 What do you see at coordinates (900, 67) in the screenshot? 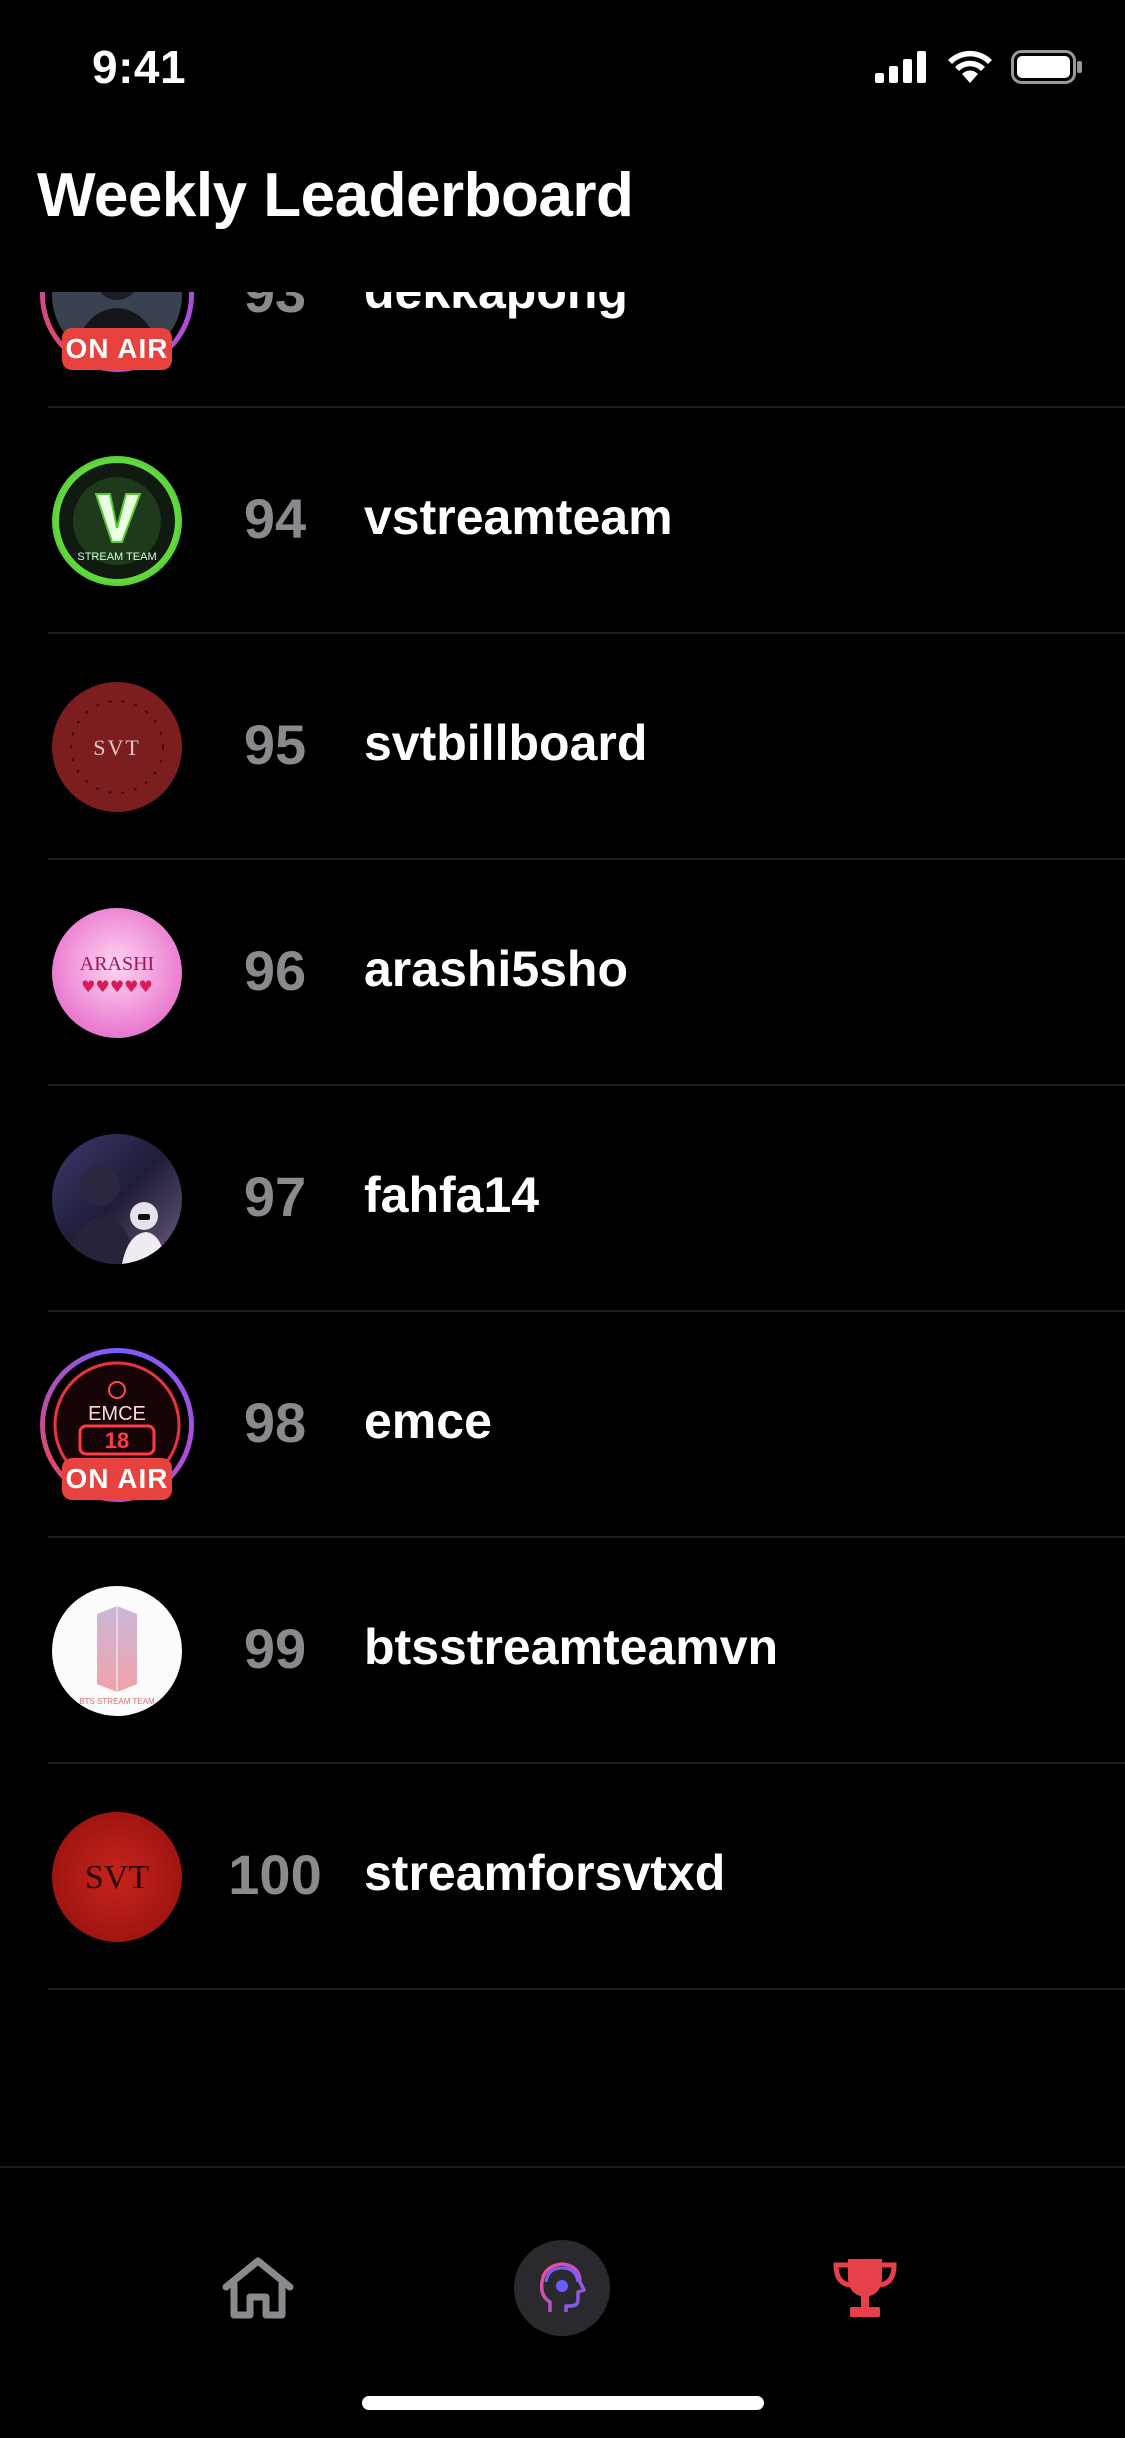
I see `cellular-signal-icon` at bounding box center [900, 67].